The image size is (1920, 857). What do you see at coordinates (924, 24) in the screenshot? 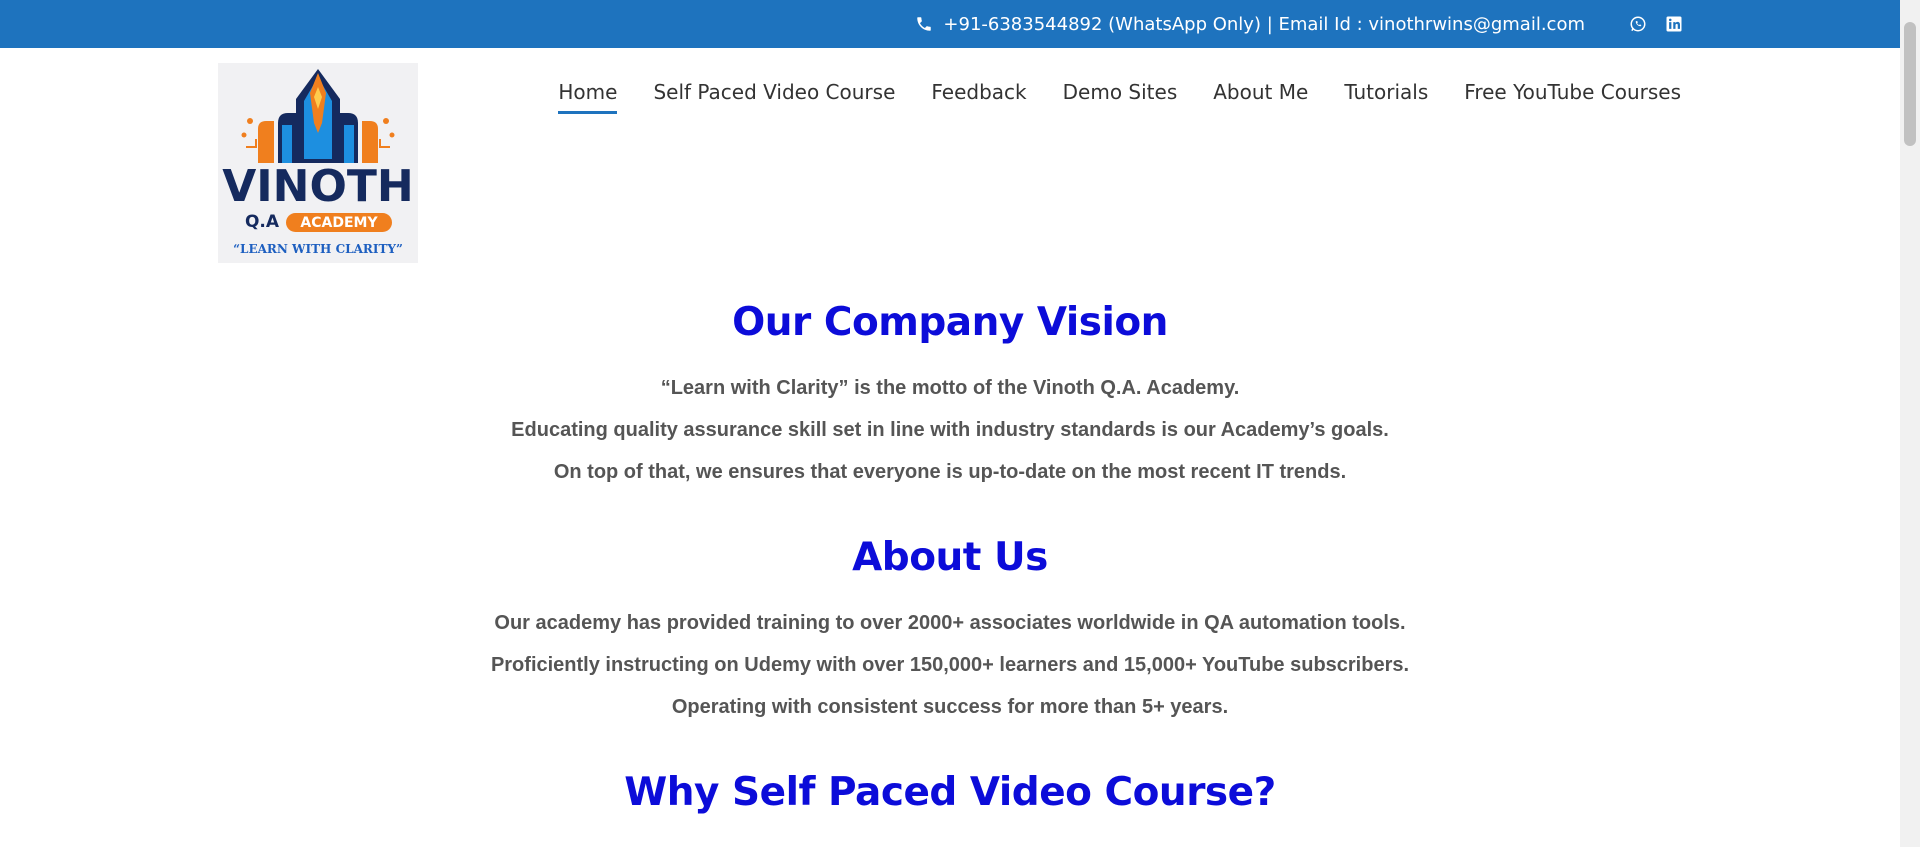
I see `phone-icon` at bounding box center [924, 24].